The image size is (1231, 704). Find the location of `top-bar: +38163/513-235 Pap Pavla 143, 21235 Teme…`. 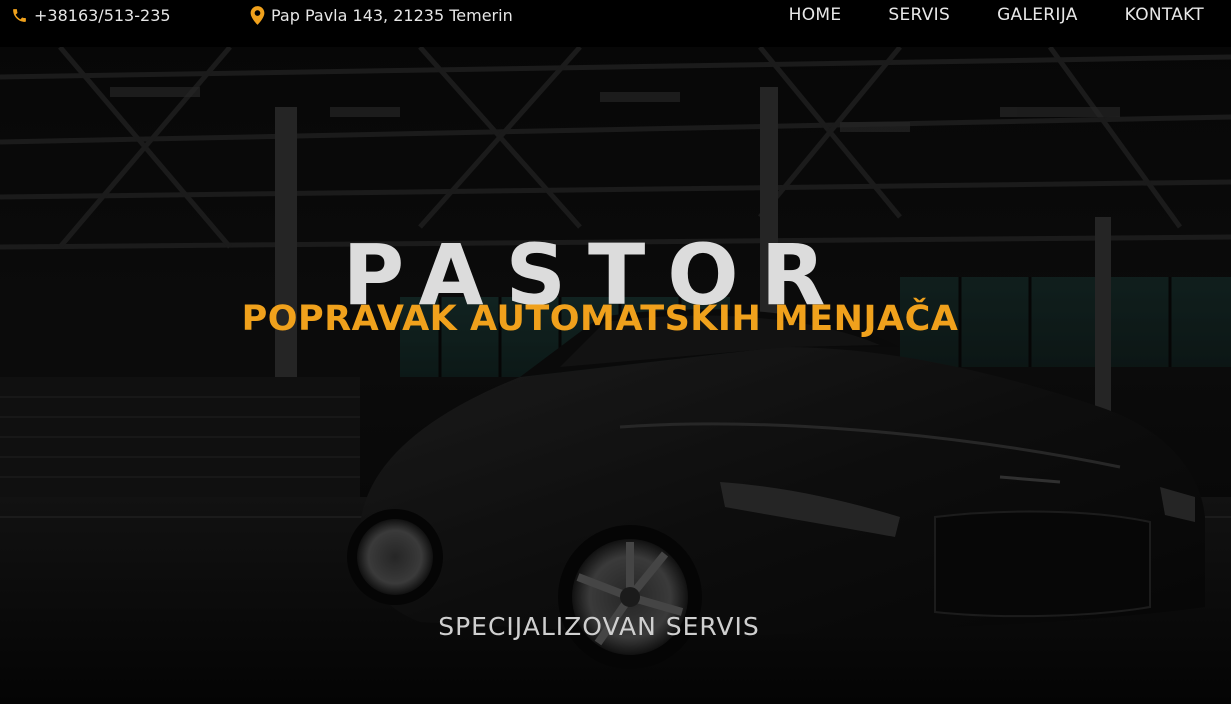

top-bar: +38163/513-235 Pap Pavla 143, 21235 Teme… is located at coordinates (615, 23).